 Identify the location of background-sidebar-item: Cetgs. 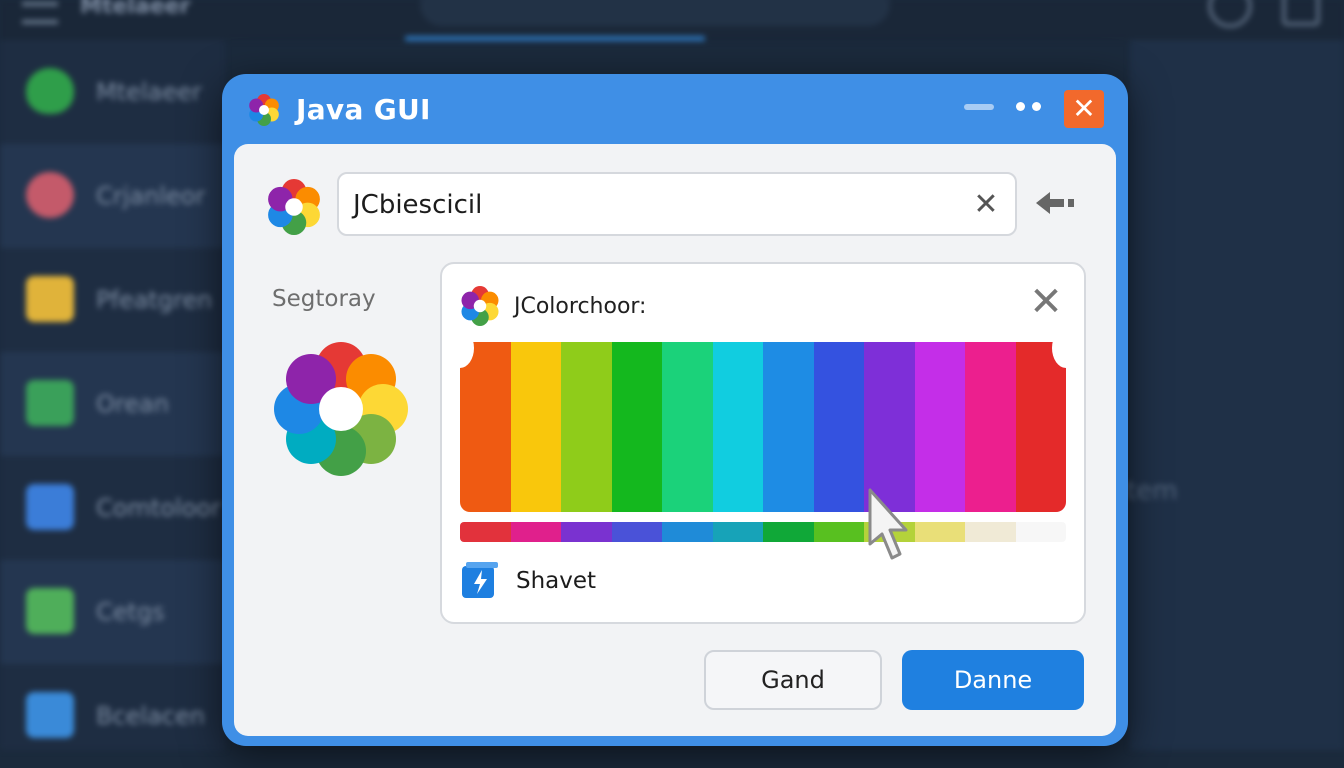
(112, 612).